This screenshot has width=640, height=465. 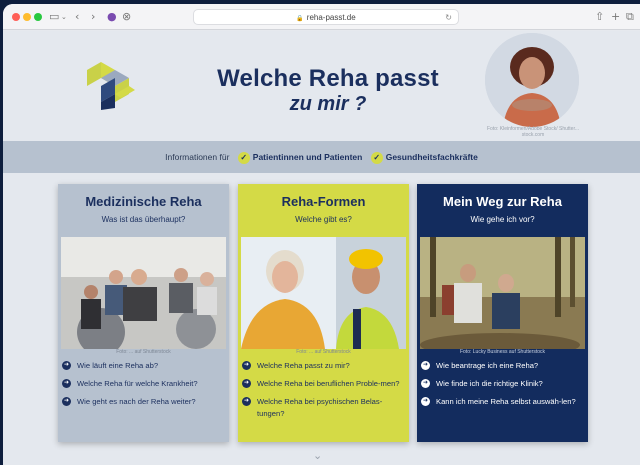 What do you see at coordinates (77, 17) in the screenshot?
I see `back-icon: ‹` at bounding box center [77, 17].